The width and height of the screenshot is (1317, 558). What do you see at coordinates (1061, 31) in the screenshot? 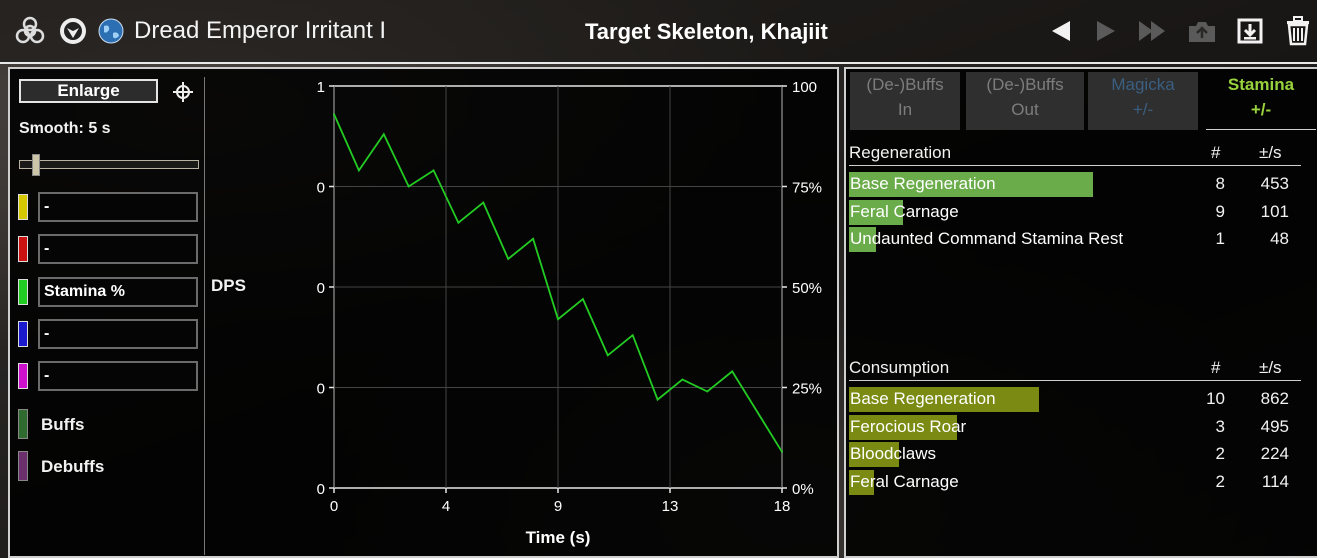
I see `previous-fight-icon` at bounding box center [1061, 31].